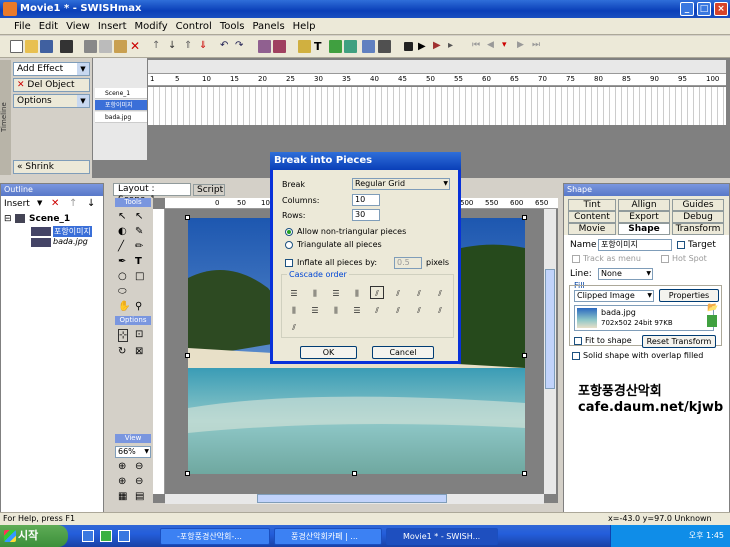  What do you see at coordinates (70, 241) in the screenshot?
I see `outline-item-image: bada.jpg` at bounding box center [70, 241].